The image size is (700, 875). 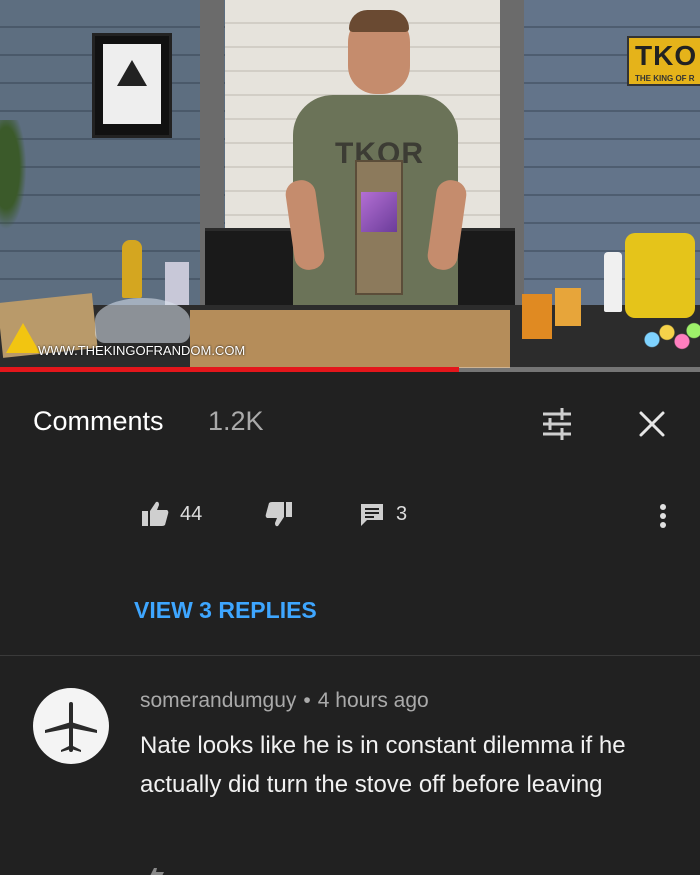 I want to click on jar, so click(x=177, y=284).